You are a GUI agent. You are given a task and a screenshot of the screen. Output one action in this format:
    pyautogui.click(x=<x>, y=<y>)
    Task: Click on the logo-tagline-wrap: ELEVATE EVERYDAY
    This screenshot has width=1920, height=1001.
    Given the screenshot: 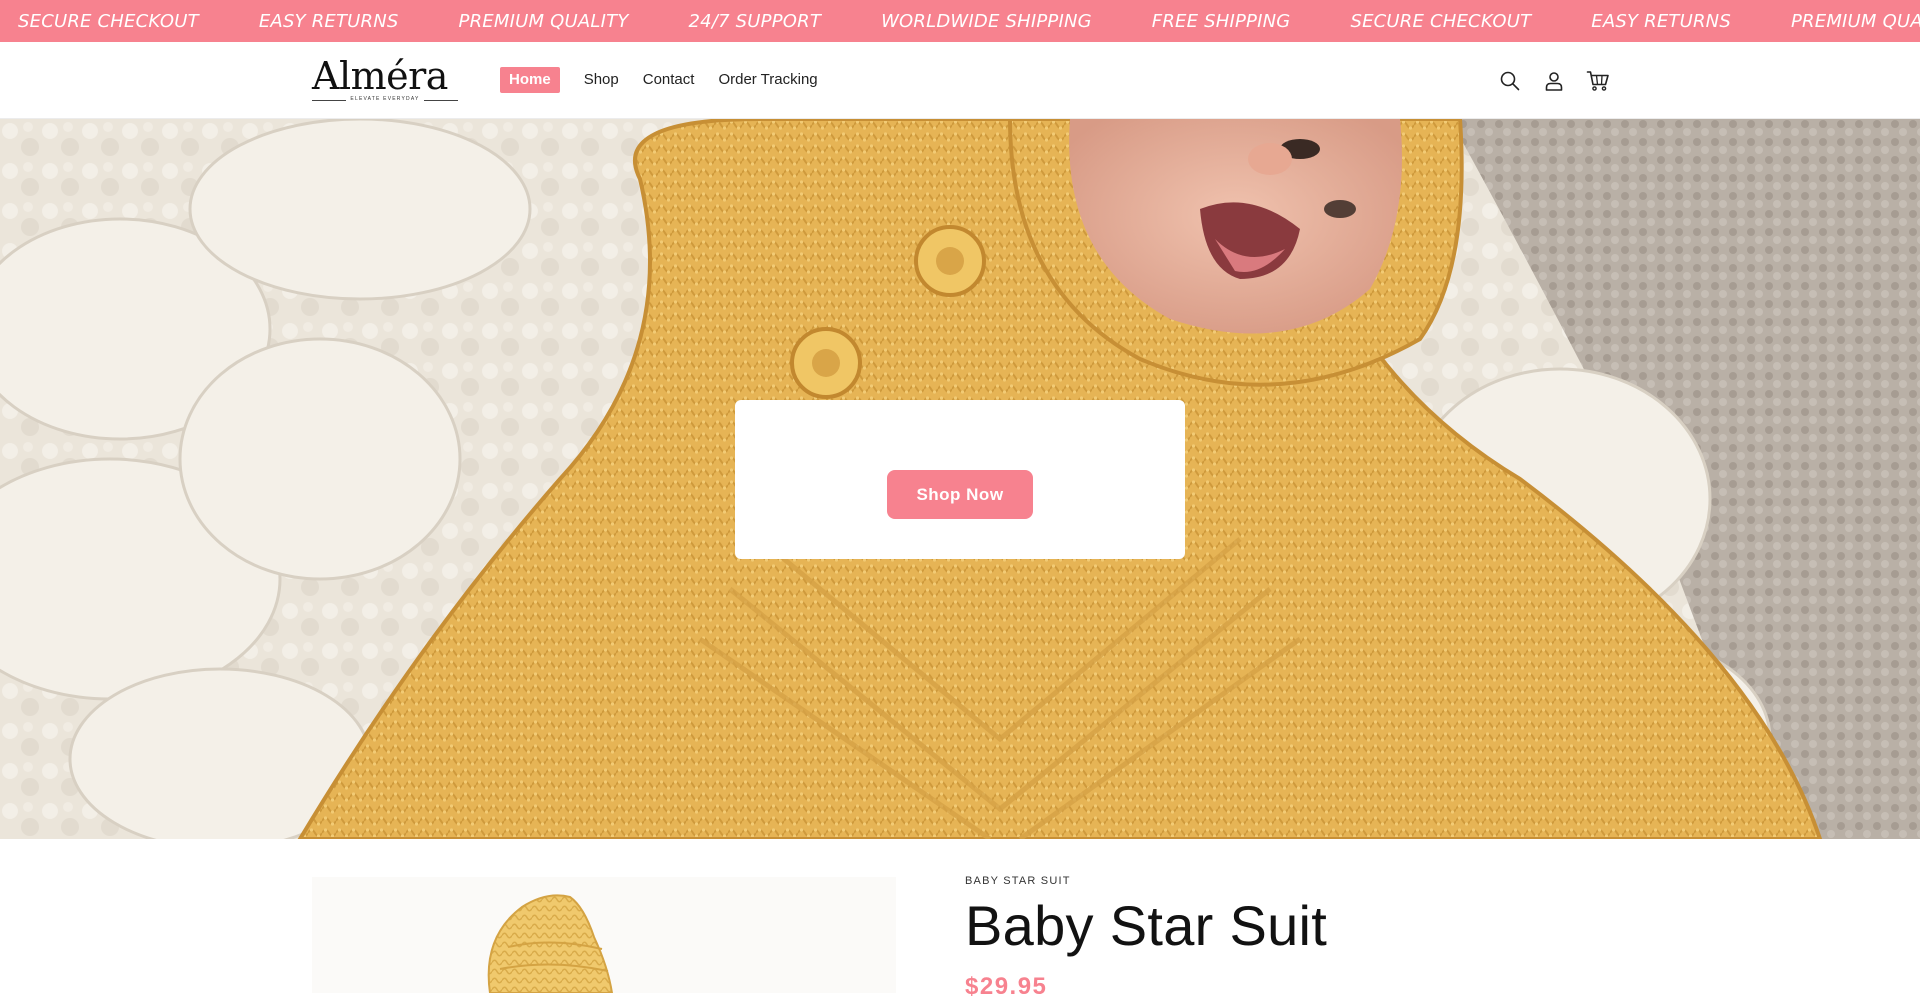 What is the action you would take?
    pyautogui.click(x=385, y=99)
    